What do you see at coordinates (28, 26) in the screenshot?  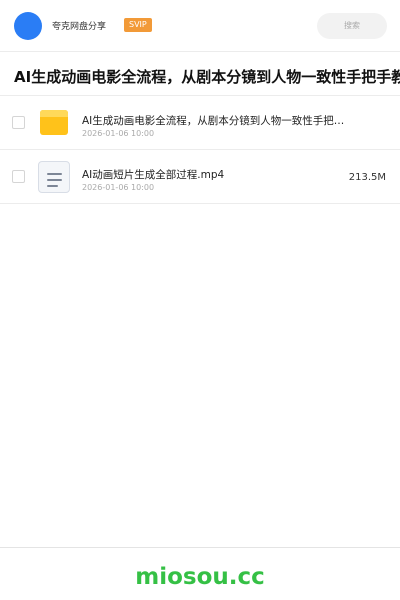 I see `user-avatar` at bounding box center [28, 26].